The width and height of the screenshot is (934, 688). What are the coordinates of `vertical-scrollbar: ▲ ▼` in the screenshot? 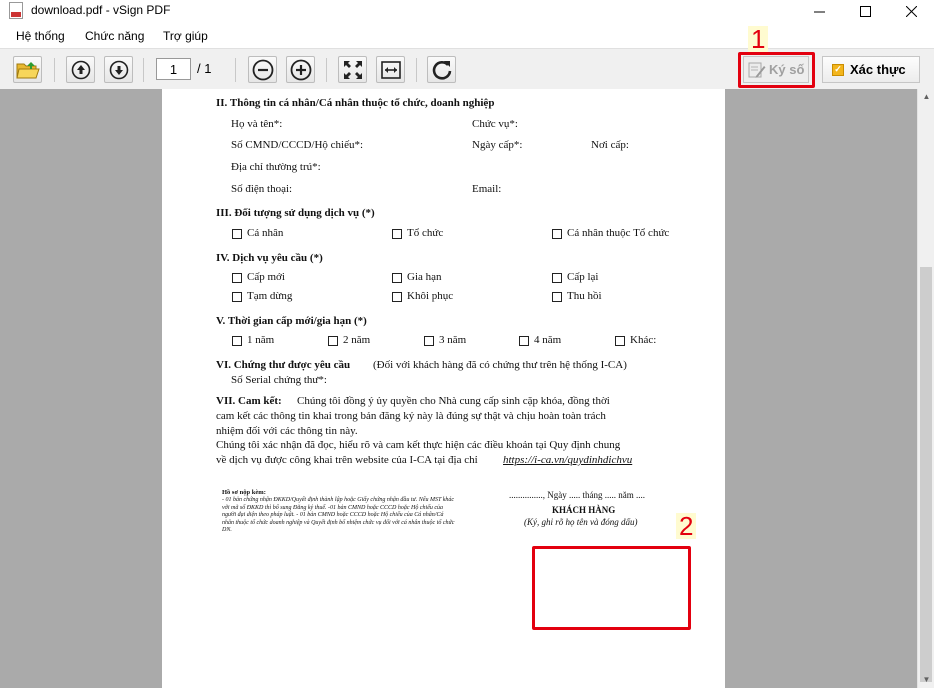 It's located at (925, 388).